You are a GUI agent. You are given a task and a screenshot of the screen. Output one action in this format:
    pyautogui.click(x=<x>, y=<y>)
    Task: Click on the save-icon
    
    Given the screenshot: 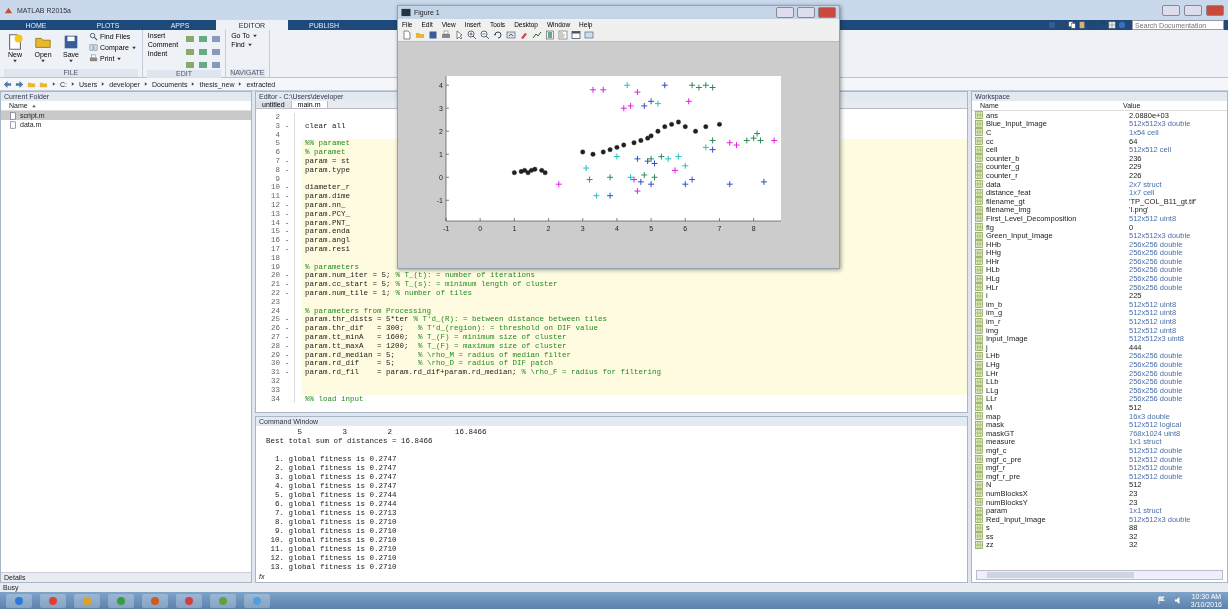 What is the action you would take?
    pyautogui.click(x=433, y=35)
    